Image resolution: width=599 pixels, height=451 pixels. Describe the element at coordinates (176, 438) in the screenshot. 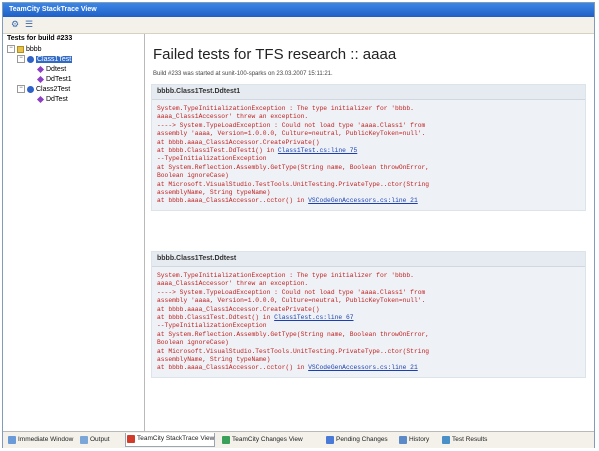

I see `tab-label: TeamCity StackTrace View` at that location.